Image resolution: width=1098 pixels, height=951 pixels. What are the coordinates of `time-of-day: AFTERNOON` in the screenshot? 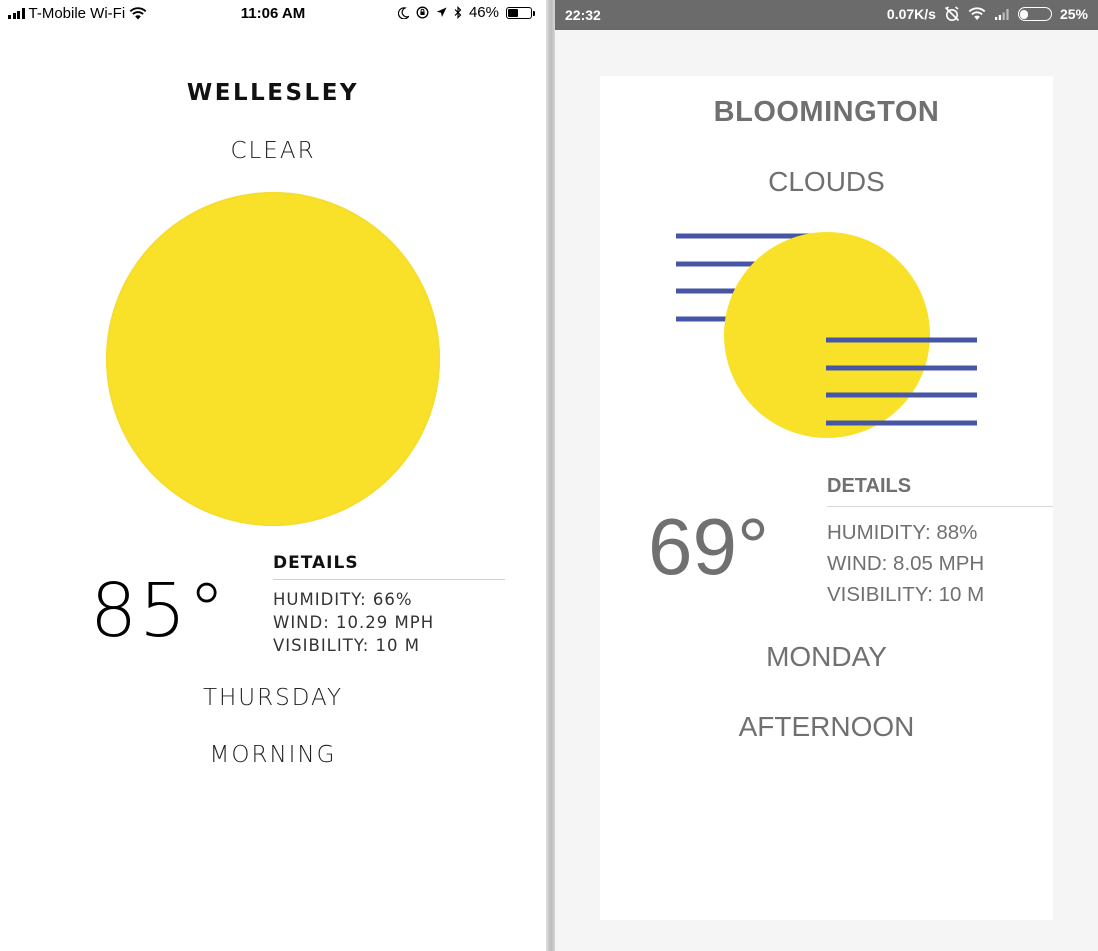 It's located at (826, 726).